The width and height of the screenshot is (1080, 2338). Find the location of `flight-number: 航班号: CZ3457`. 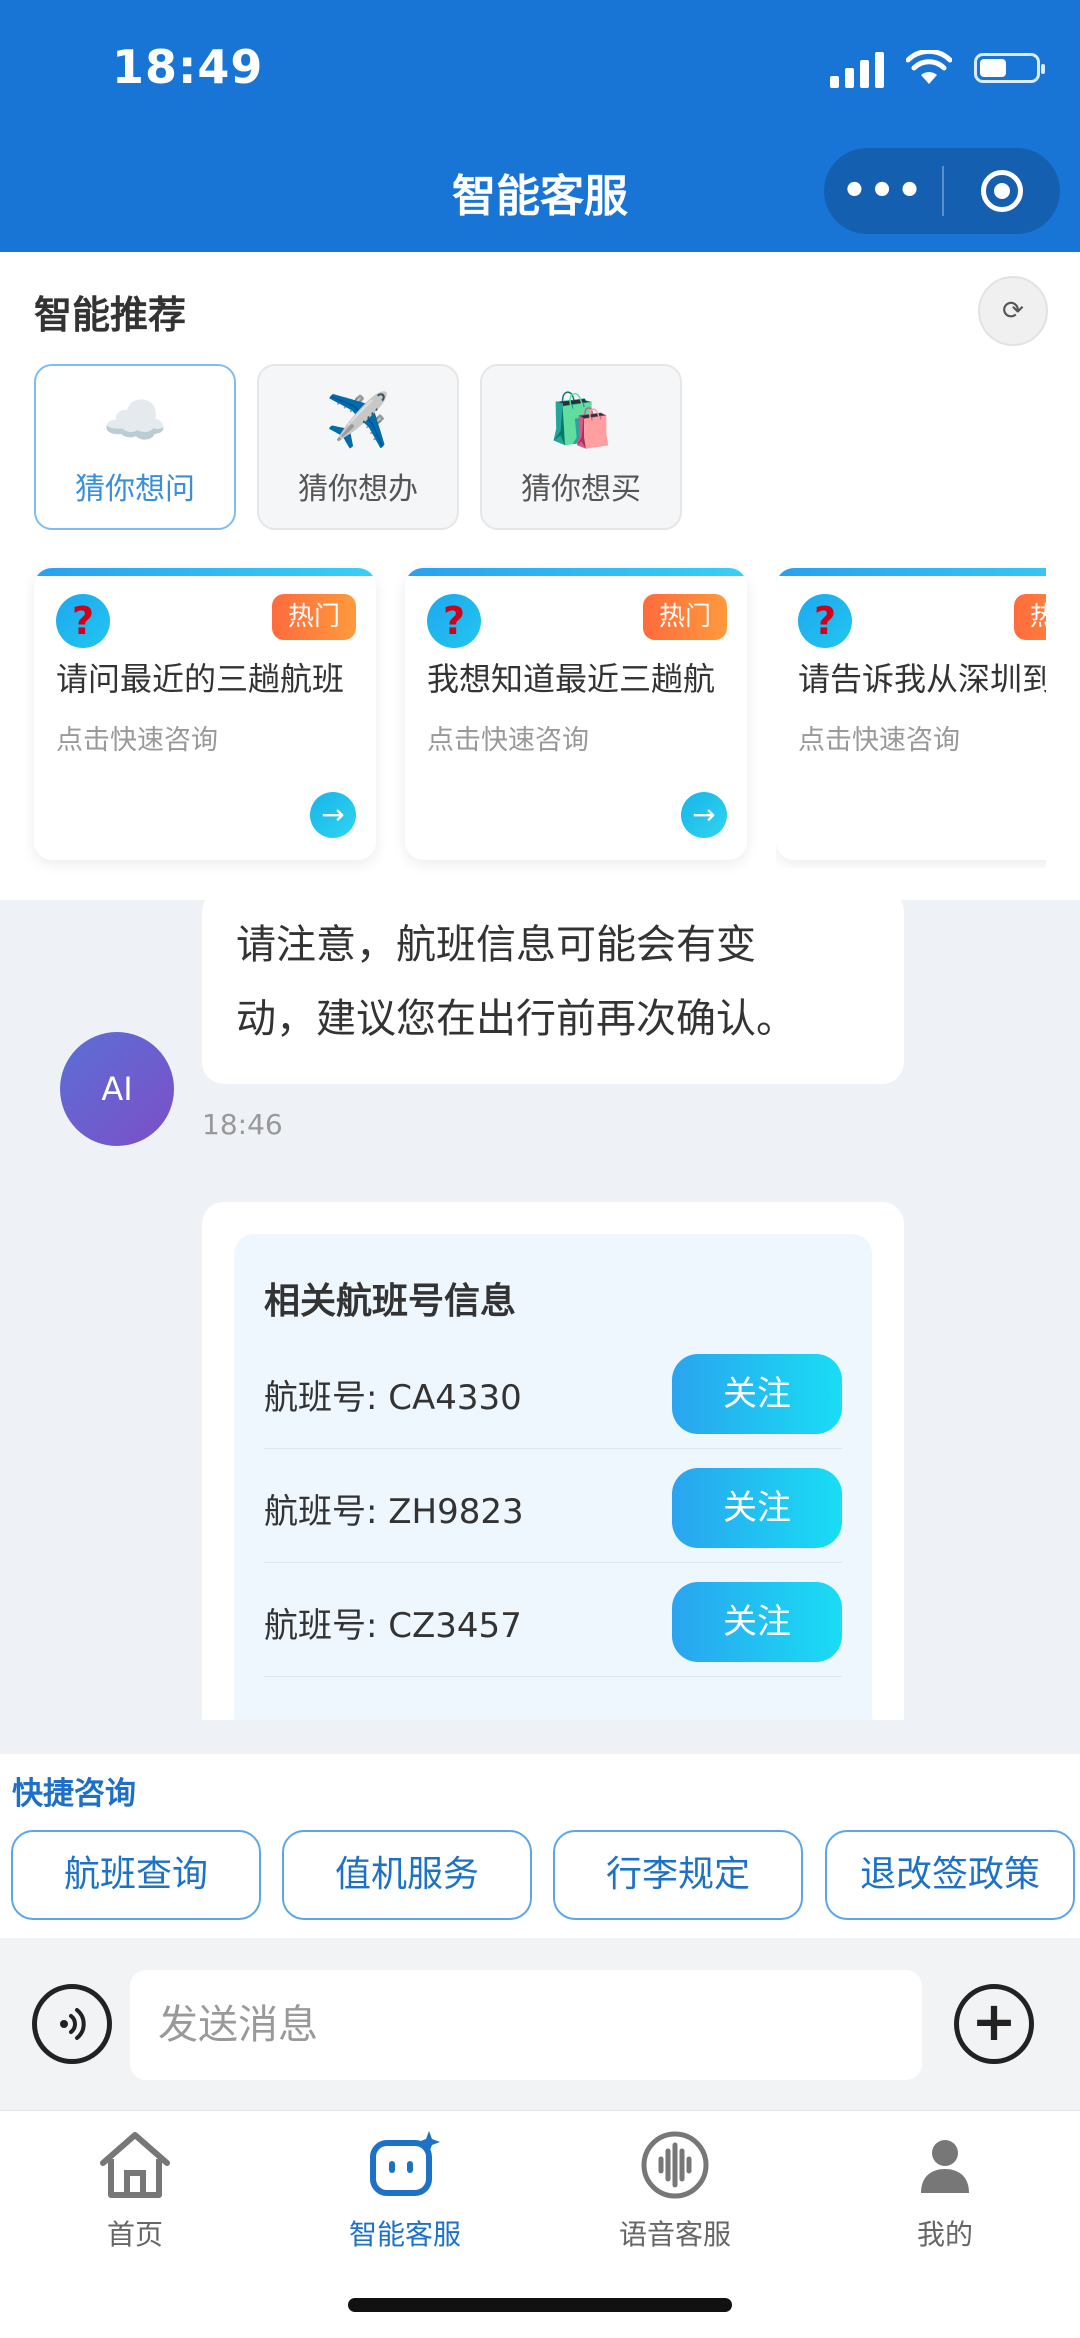

flight-number: 航班号: CZ3457 is located at coordinates (393, 1626).